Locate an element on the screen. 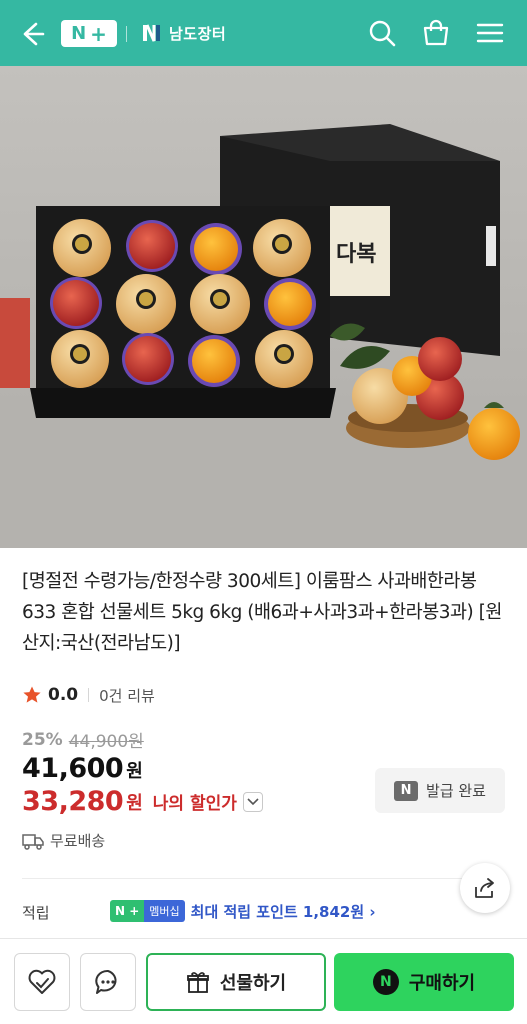 The height and width of the screenshot is (1024, 527). logo-plus: + is located at coordinates (98, 33).